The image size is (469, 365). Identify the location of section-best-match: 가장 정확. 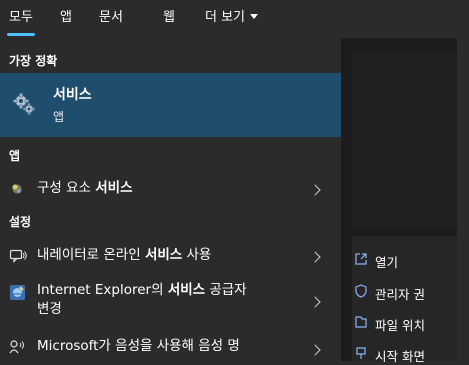
(33, 61).